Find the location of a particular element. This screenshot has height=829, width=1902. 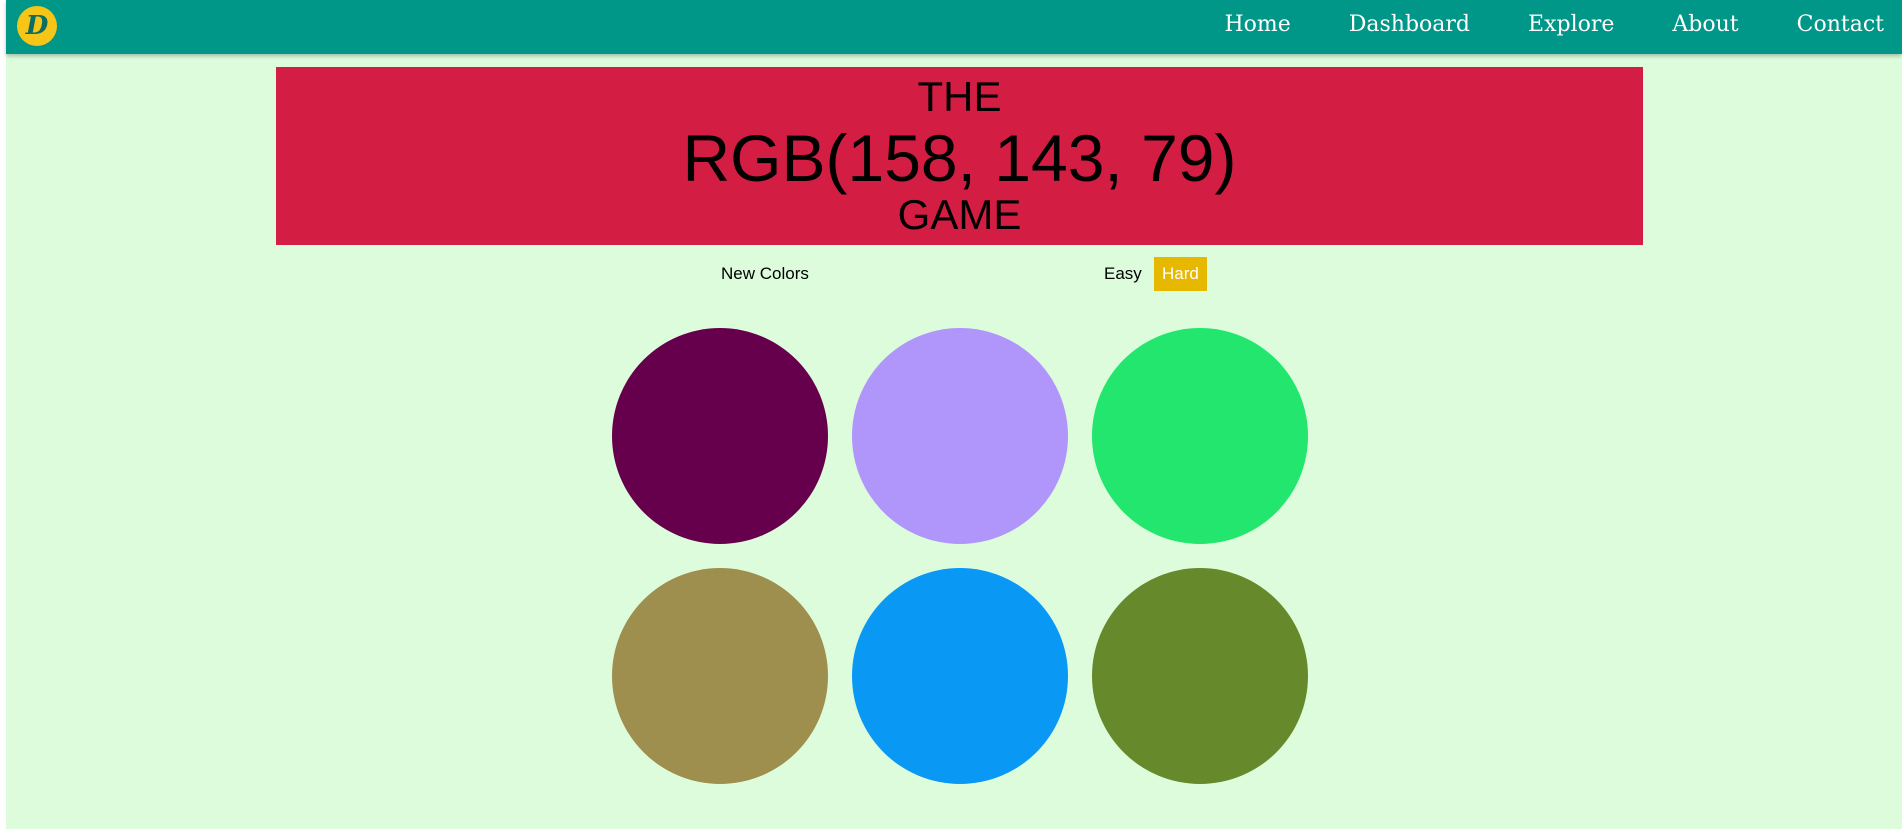

target-rgb-display: RGB(158, 143, 79) is located at coordinates (959, 158).